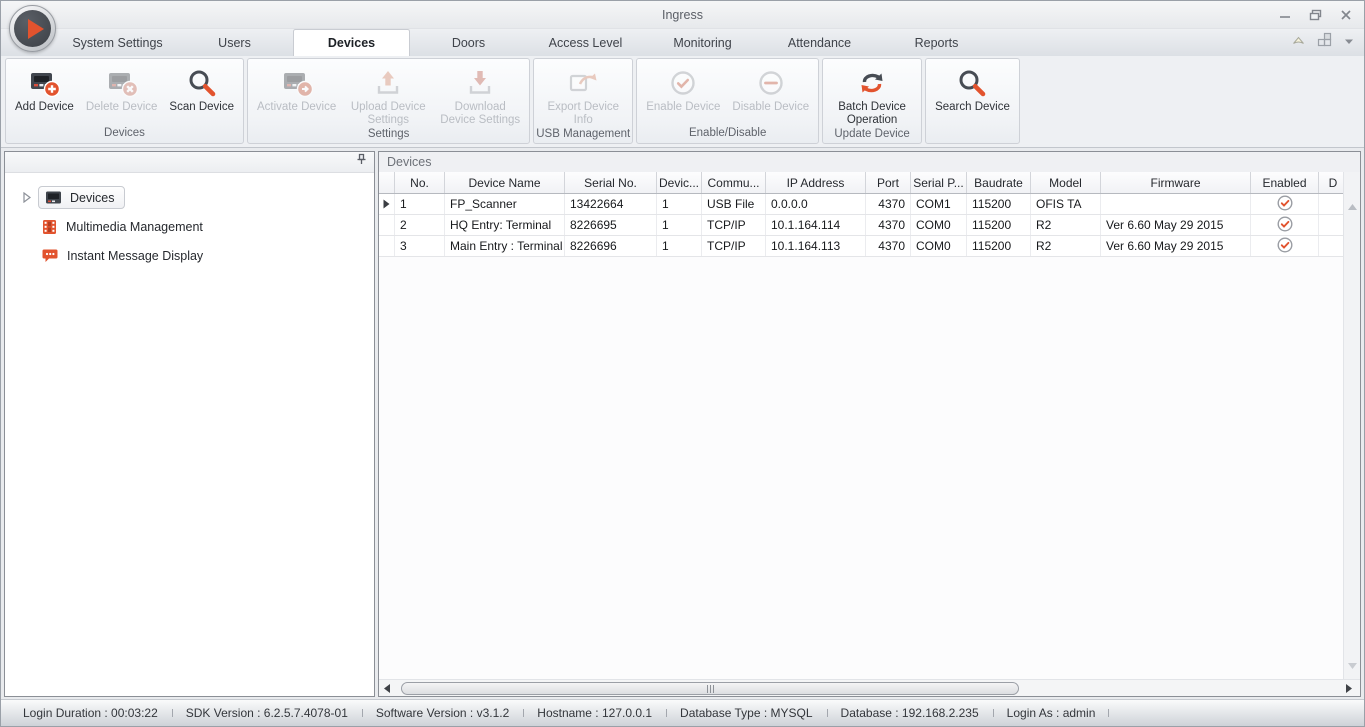 The height and width of the screenshot is (727, 1365). I want to click on window-controls, so click(1315, 14).